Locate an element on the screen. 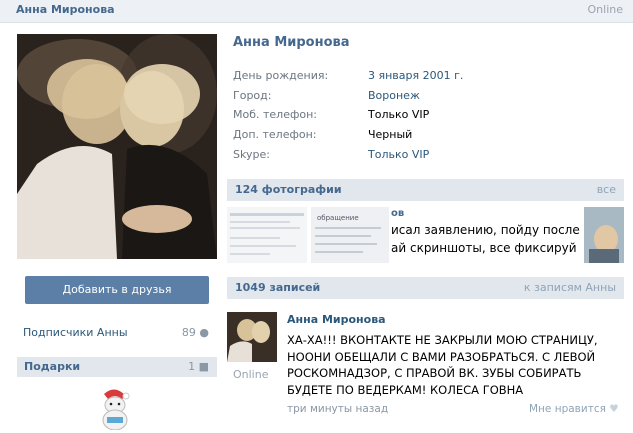  online-status: Online is located at coordinates (605, 9).